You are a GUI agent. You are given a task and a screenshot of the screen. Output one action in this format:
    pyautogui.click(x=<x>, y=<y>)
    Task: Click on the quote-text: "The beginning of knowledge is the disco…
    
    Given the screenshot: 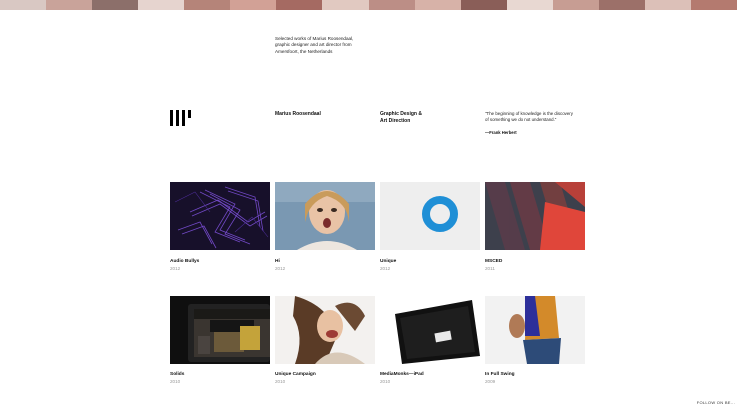 What is the action you would take?
    pyautogui.click(x=540, y=117)
    